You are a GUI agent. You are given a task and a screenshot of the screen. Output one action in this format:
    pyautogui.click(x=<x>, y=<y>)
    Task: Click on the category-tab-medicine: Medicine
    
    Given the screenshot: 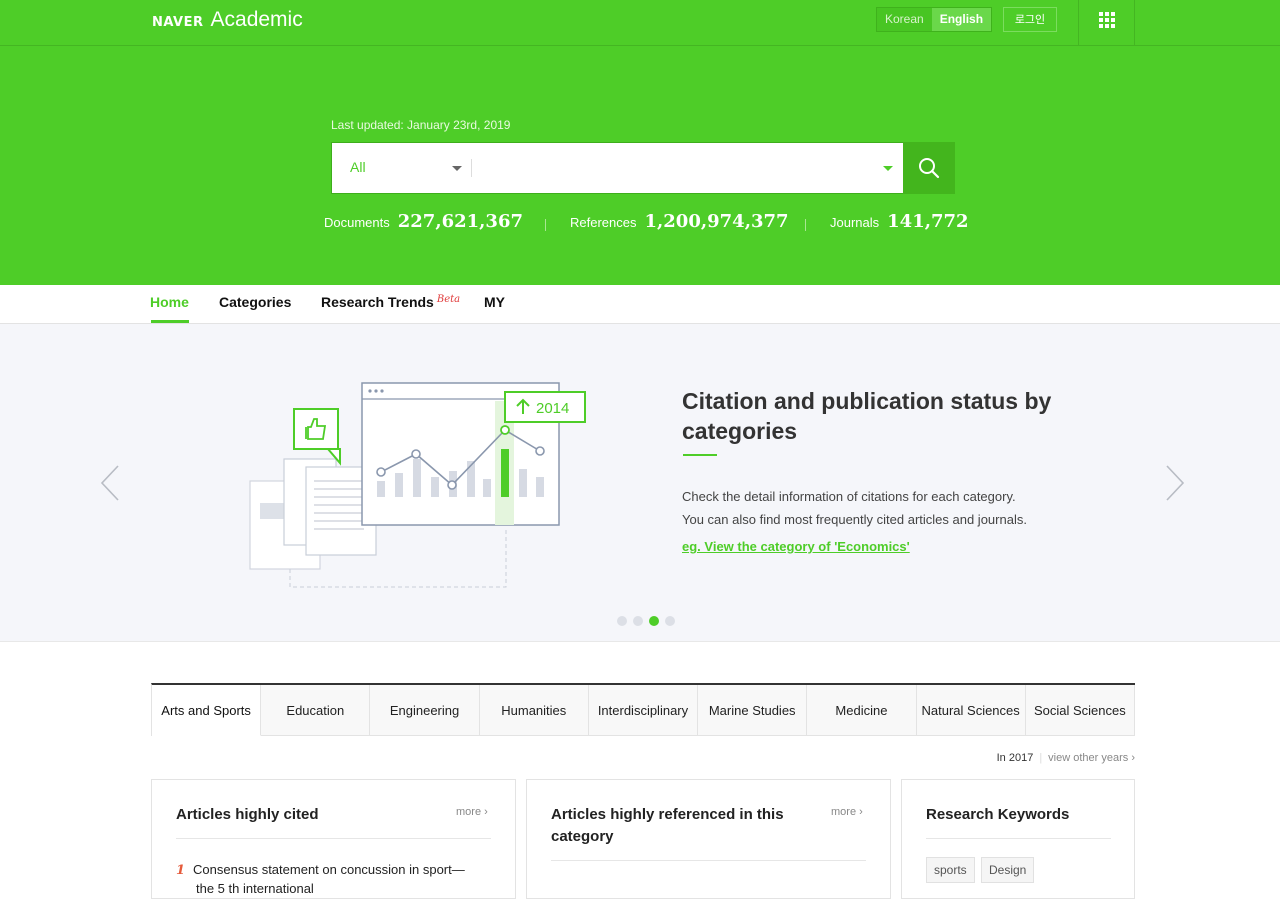 What is the action you would take?
    pyautogui.click(x=862, y=710)
    